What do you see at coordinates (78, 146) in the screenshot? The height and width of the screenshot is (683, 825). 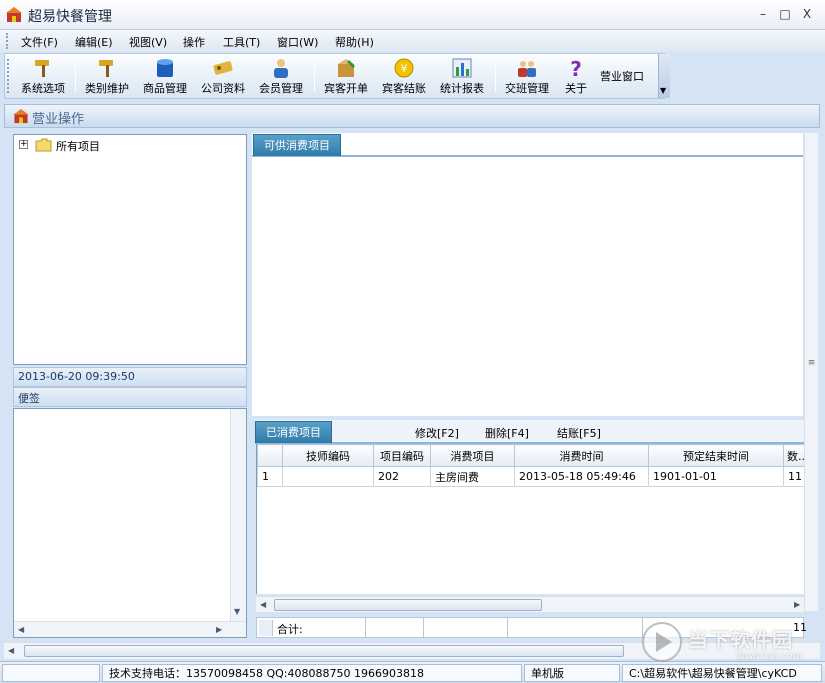 I see `tree-root-label: 所有项目` at bounding box center [78, 146].